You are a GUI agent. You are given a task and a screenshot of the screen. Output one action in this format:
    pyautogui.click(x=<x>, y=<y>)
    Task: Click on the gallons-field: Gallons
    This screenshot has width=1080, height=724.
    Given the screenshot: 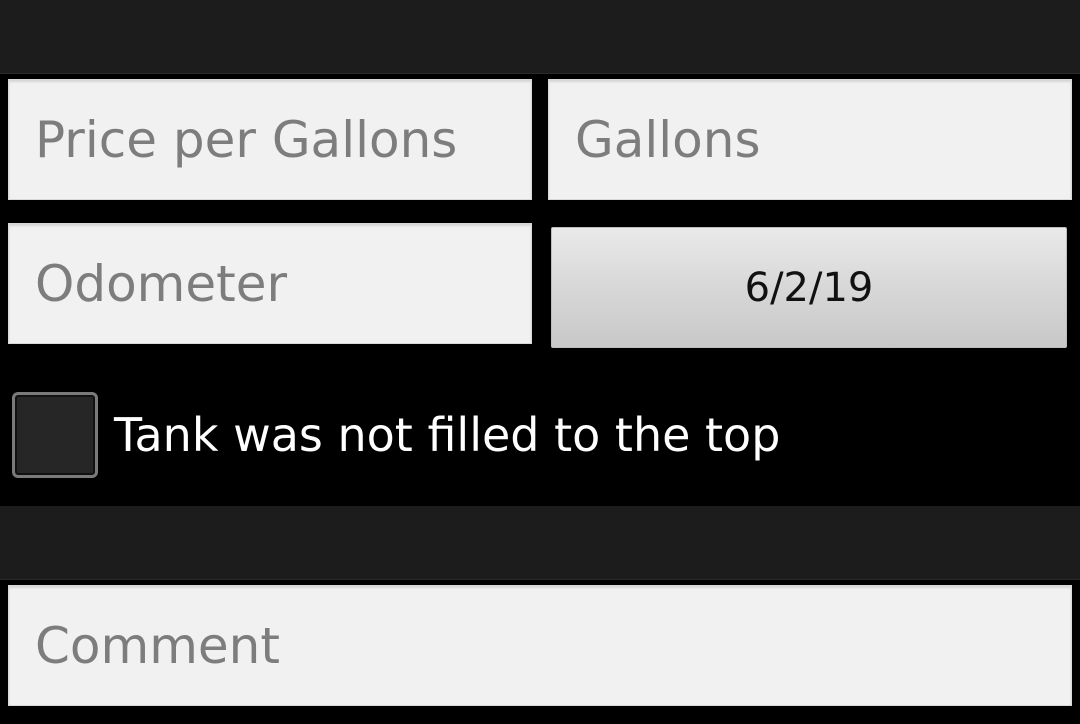 What is the action you would take?
    pyautogui.click(x=810, y=139)
    